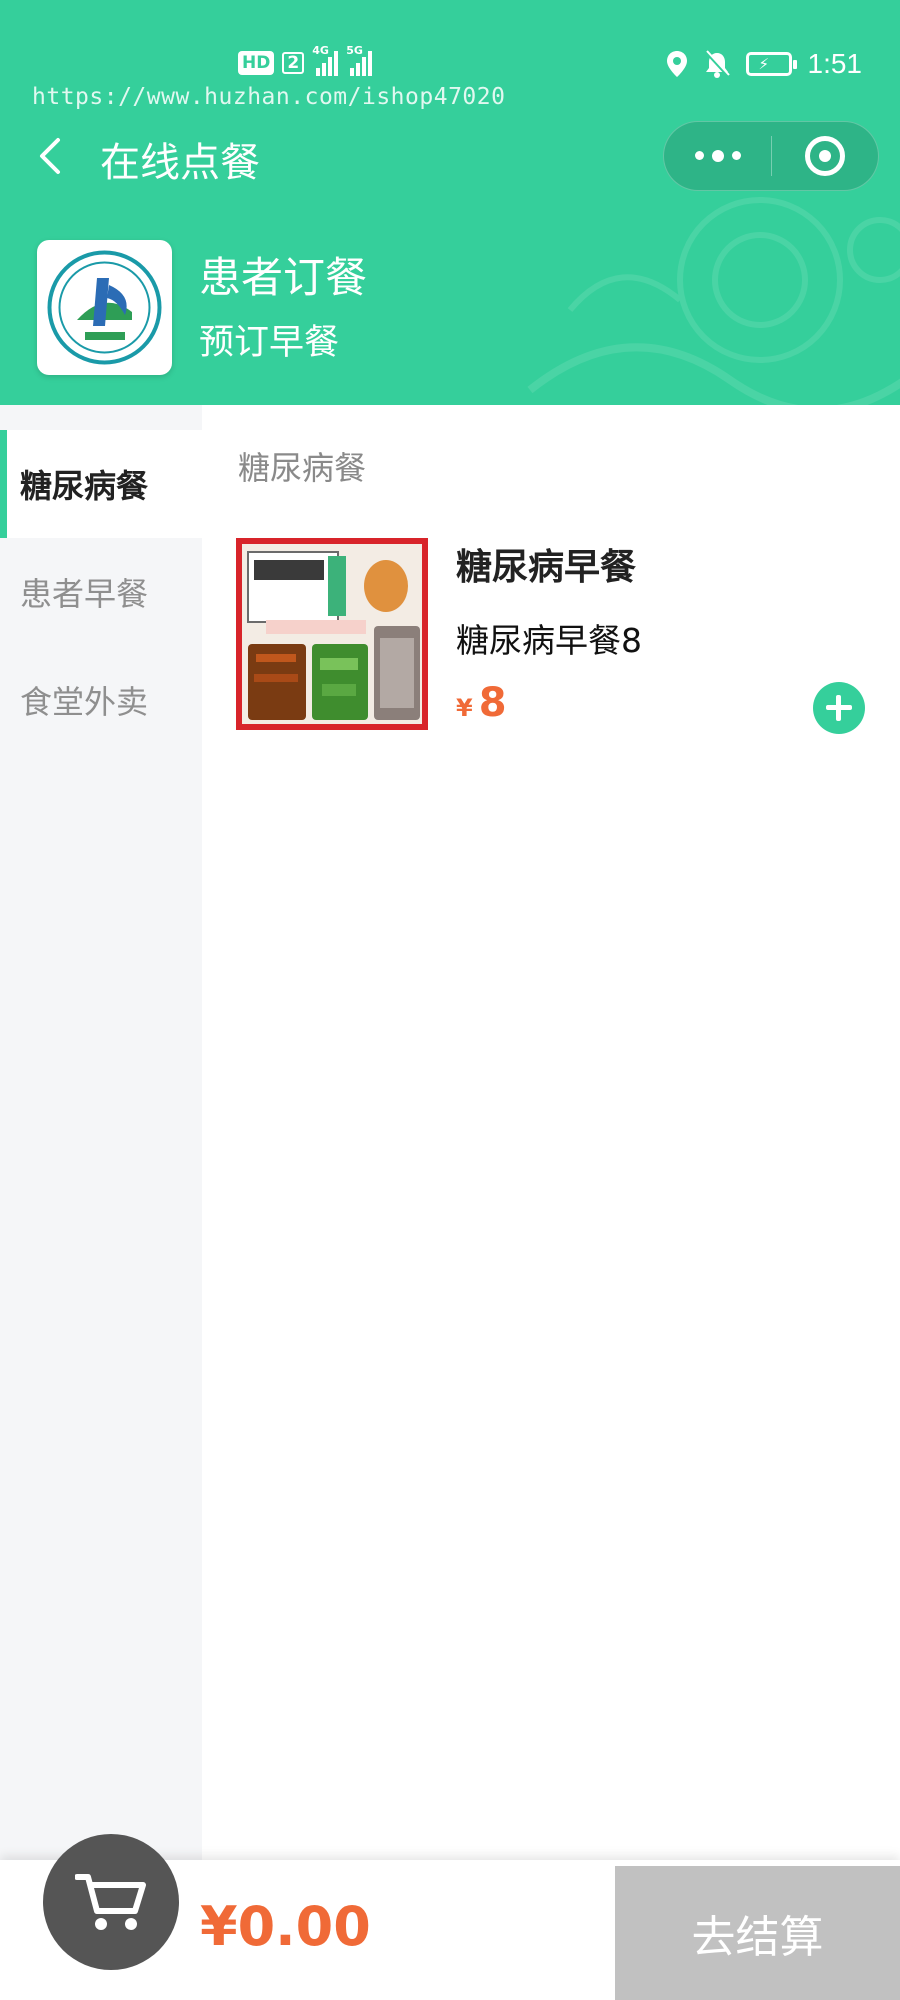 The image size is (900, 2000). Describe the element at coordinates (676, 64) in the screenshot. I see `location-icon` at that location.